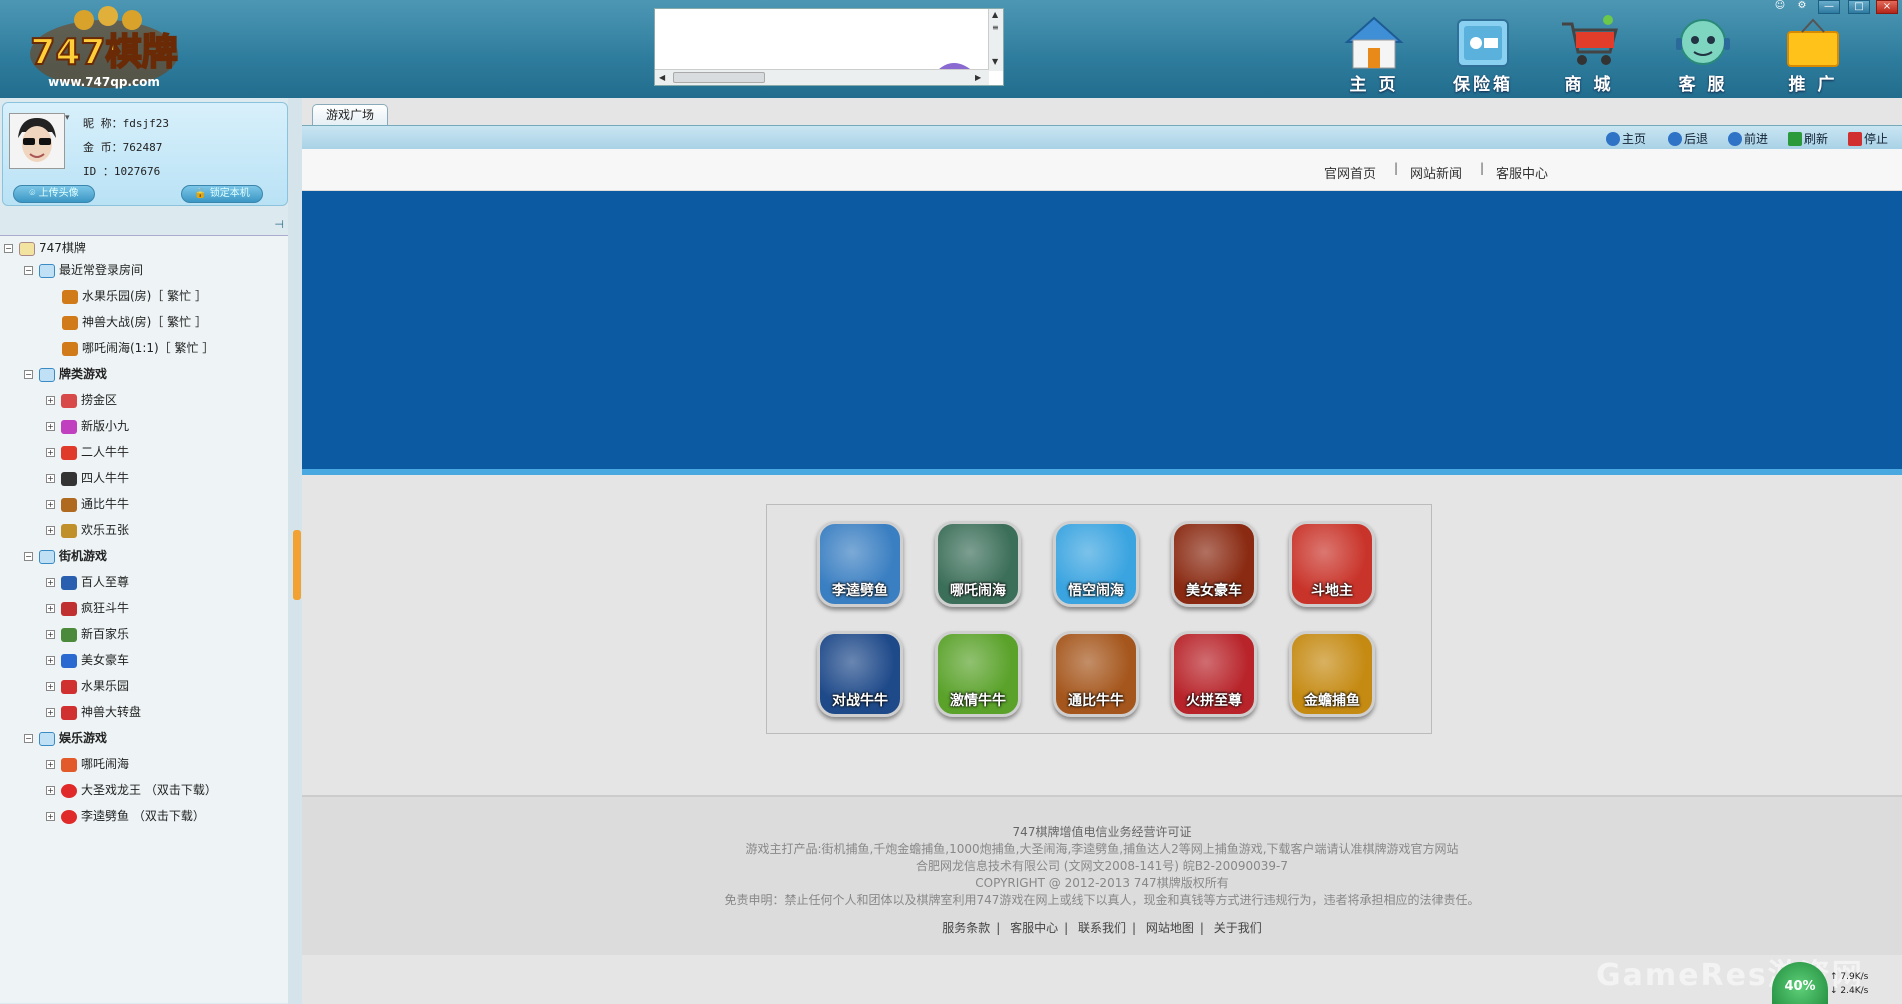 The width and height of the screenshot is (1902, 1004). Describe the element at coordinates (1780, 7) in the screenshot. I see `user-small-icon: ☺` at that location.